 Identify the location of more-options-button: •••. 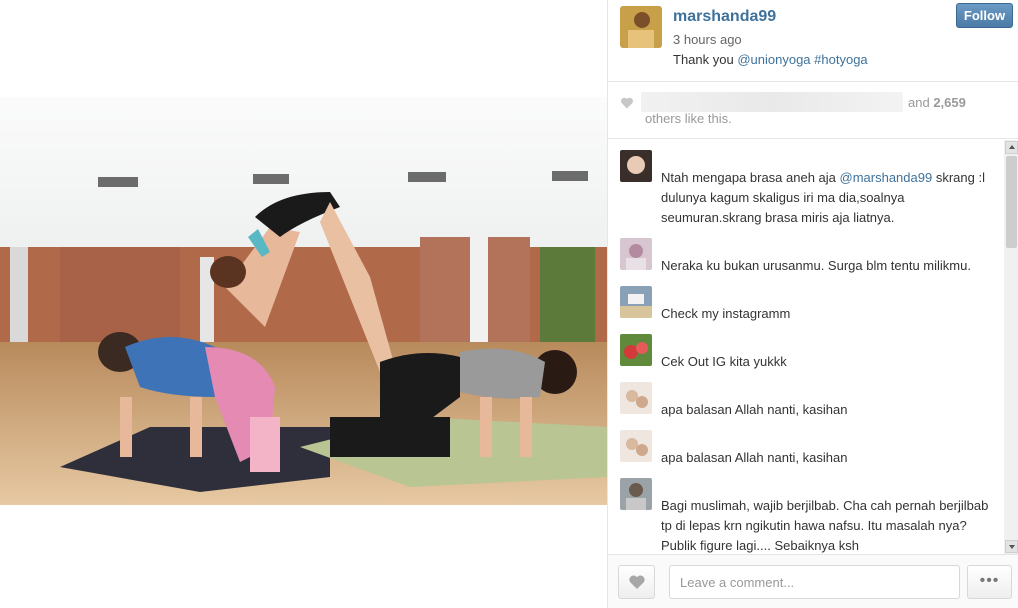
(989, 582).